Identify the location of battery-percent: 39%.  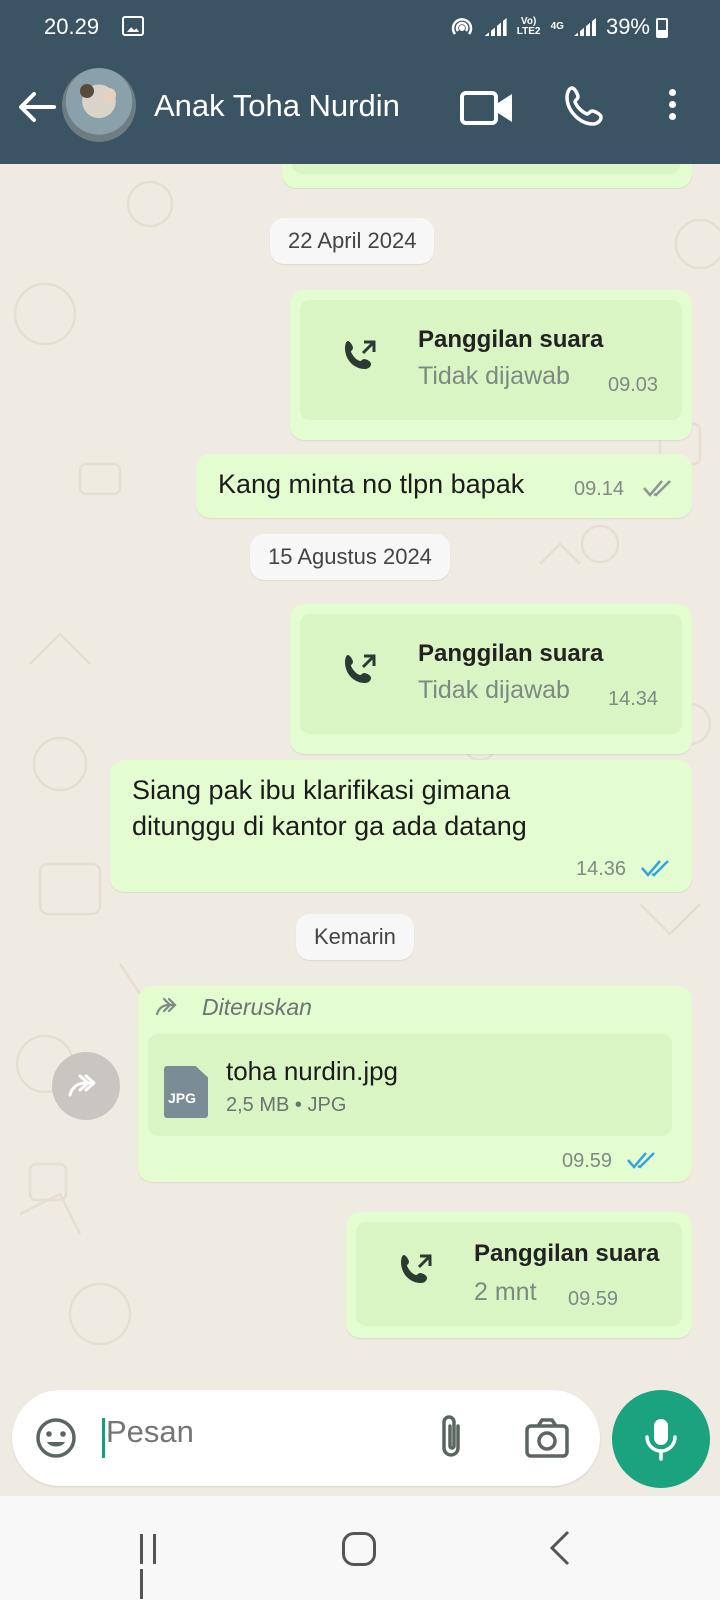
(627, 26).